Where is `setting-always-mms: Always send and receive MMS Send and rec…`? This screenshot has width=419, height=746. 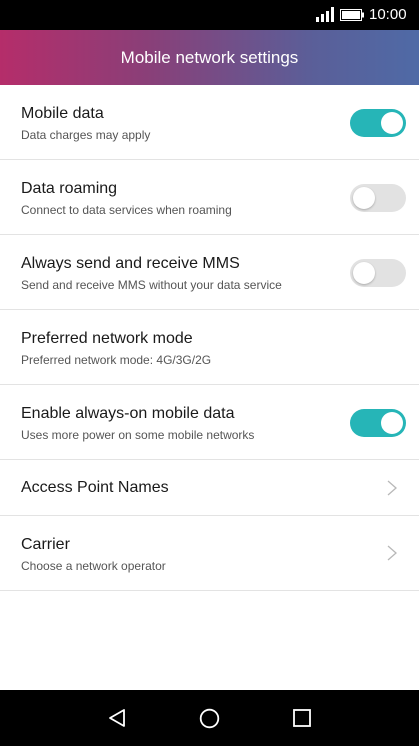 setting-always-mms: Always send and receive MMS Send and rec… is located at coordinates (209, 272).